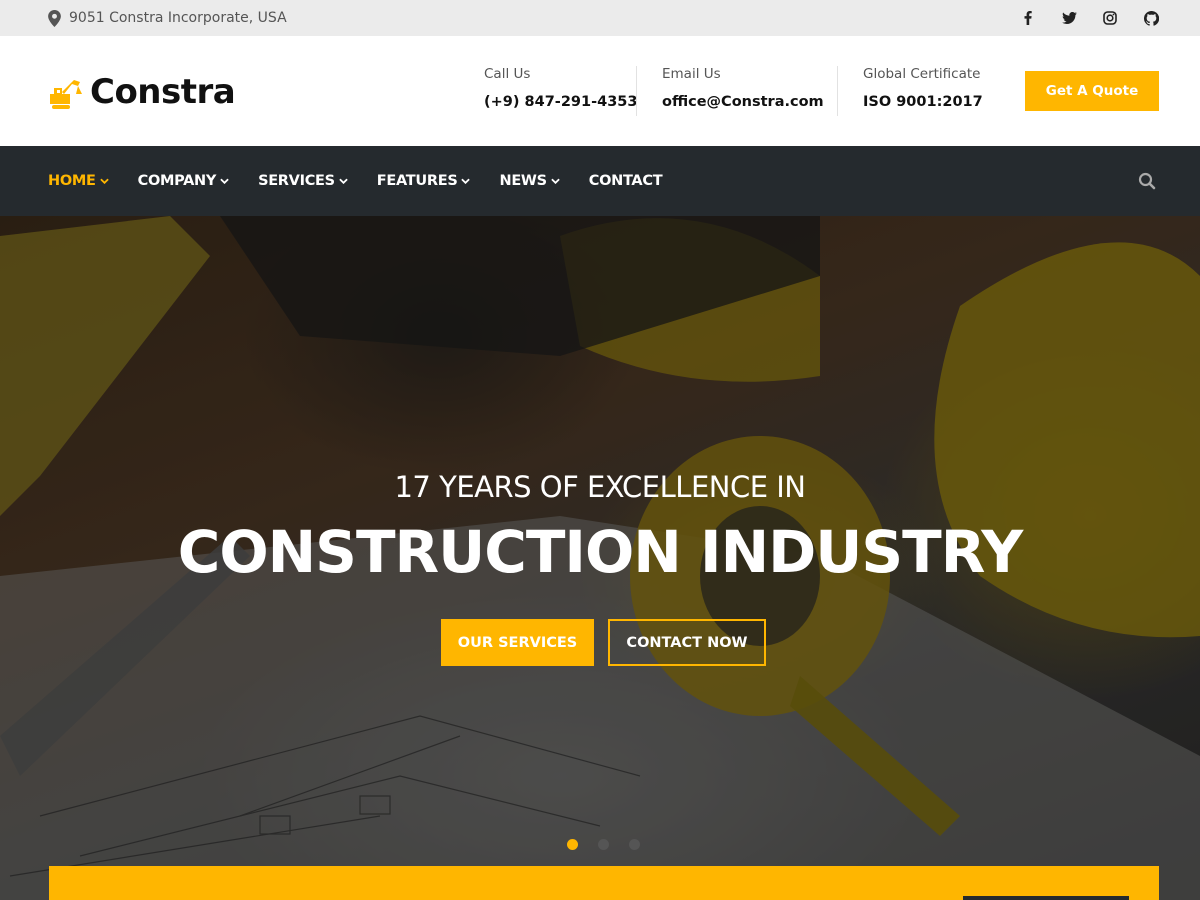 The width and height of the screenshot is (1200, 900). I want to click on nav-item-home: HOME, so click(78, 181).